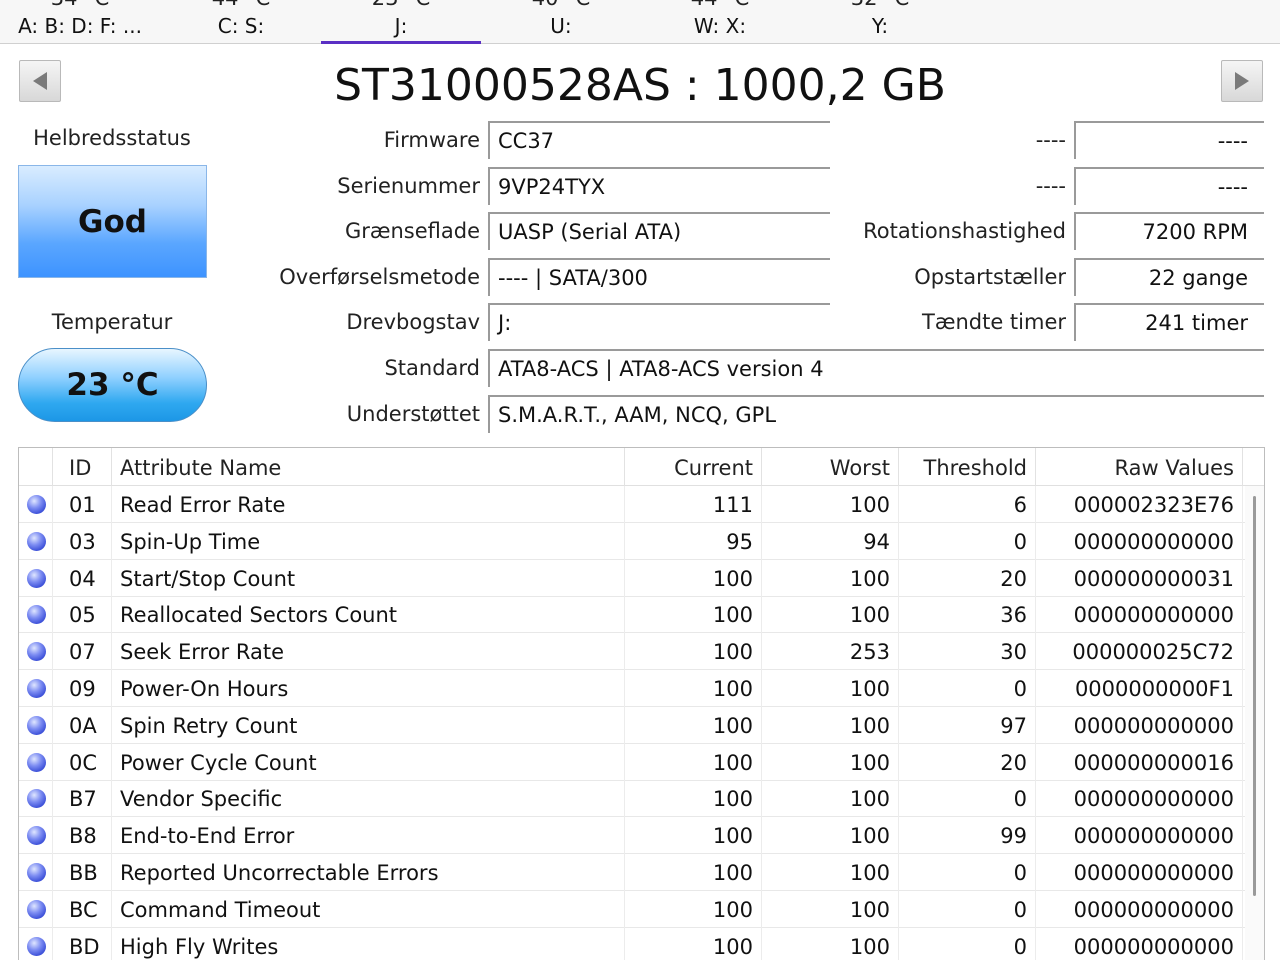 The image size is (1280, 960). I want to click on drive-tab-2: 44 °C C: S:, so click(241, 22).